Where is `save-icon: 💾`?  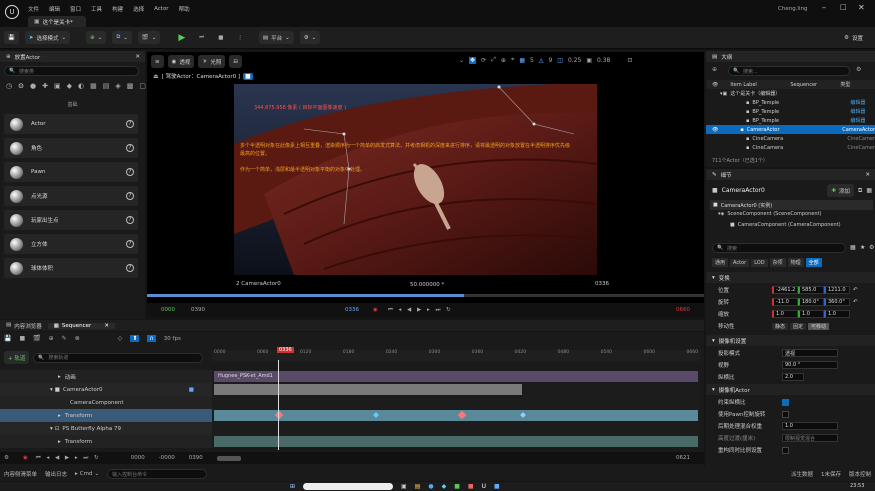 save-icon: 💾 is located at coordinates (7, 338).